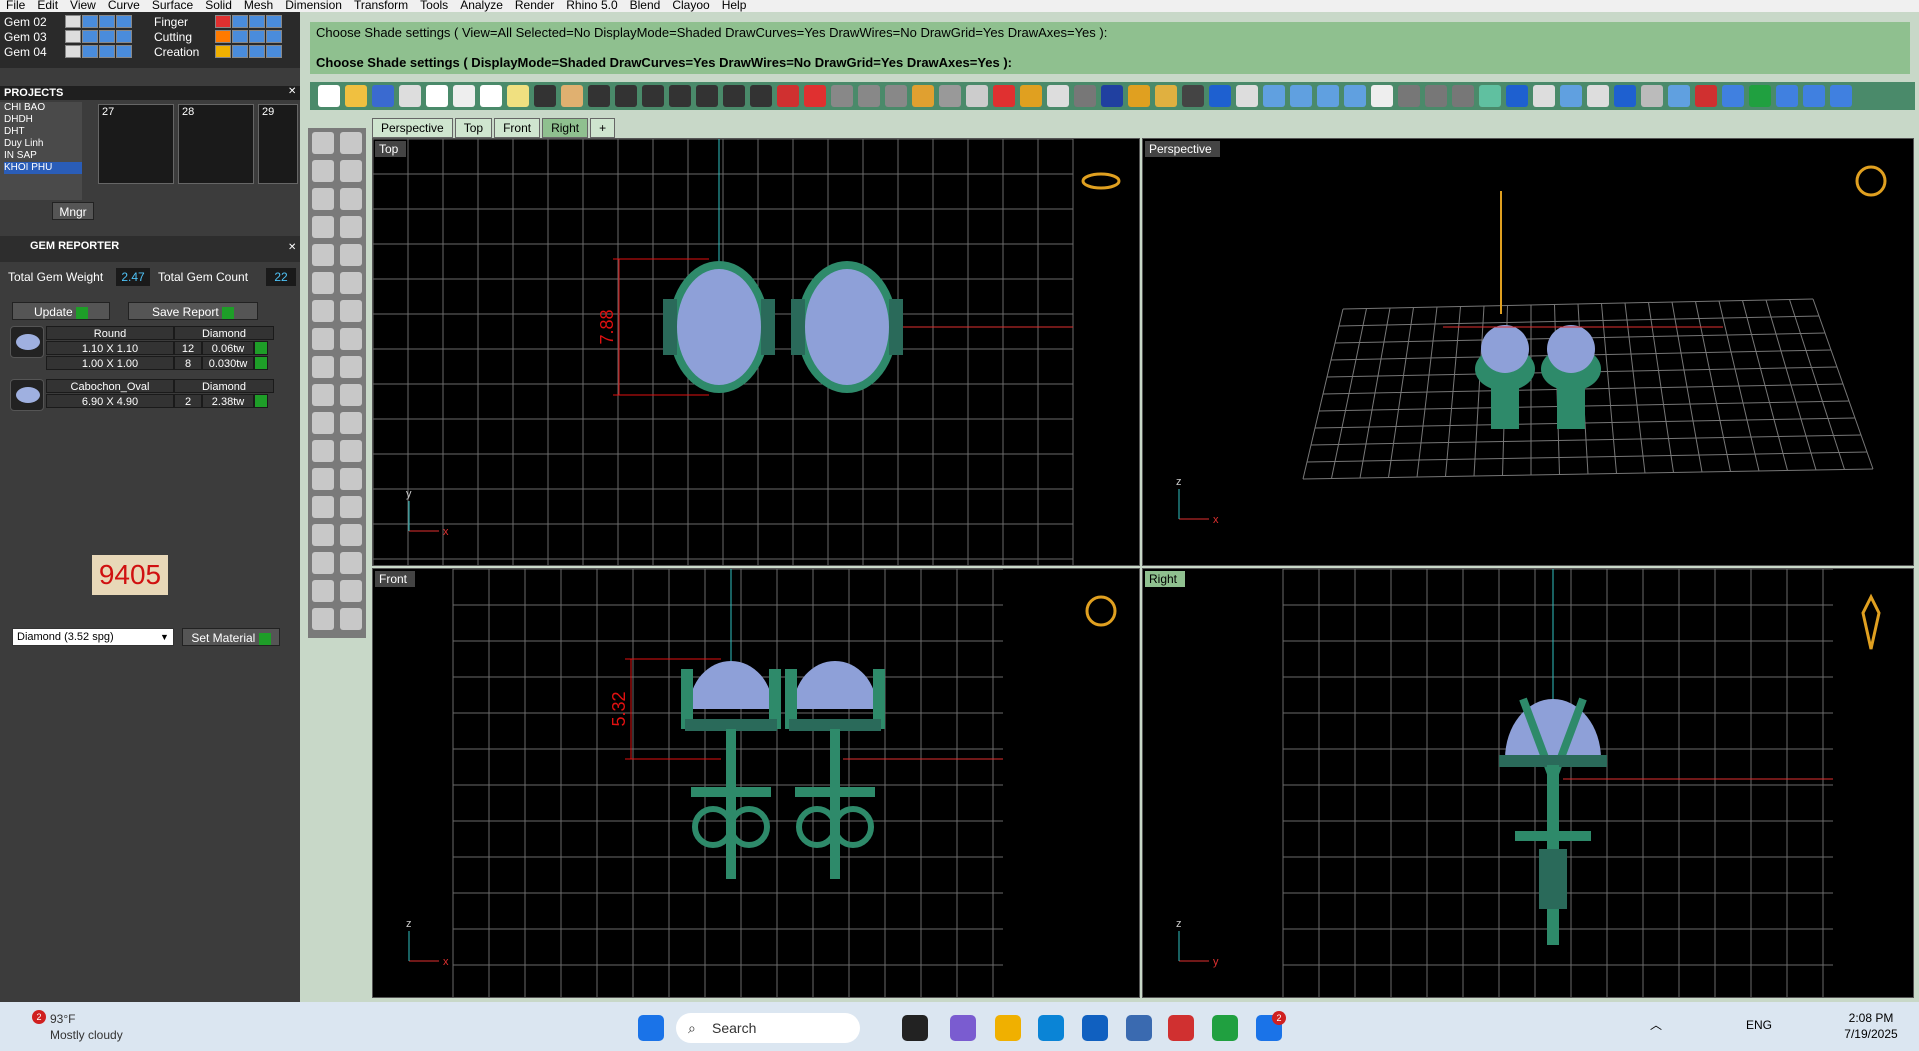 This screenshot has width=1919, height=1051. What do you see at coordinates (1182, 149) in the screenshot?
I see `viewport-label: Perspective` at bounding box center [1182, 149].